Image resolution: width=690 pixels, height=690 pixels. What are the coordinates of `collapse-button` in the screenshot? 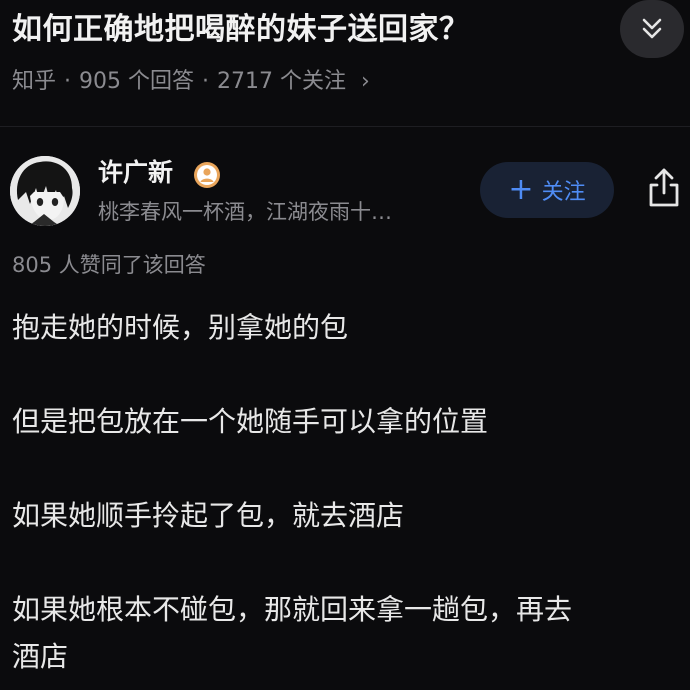 It's located at (652, 29).